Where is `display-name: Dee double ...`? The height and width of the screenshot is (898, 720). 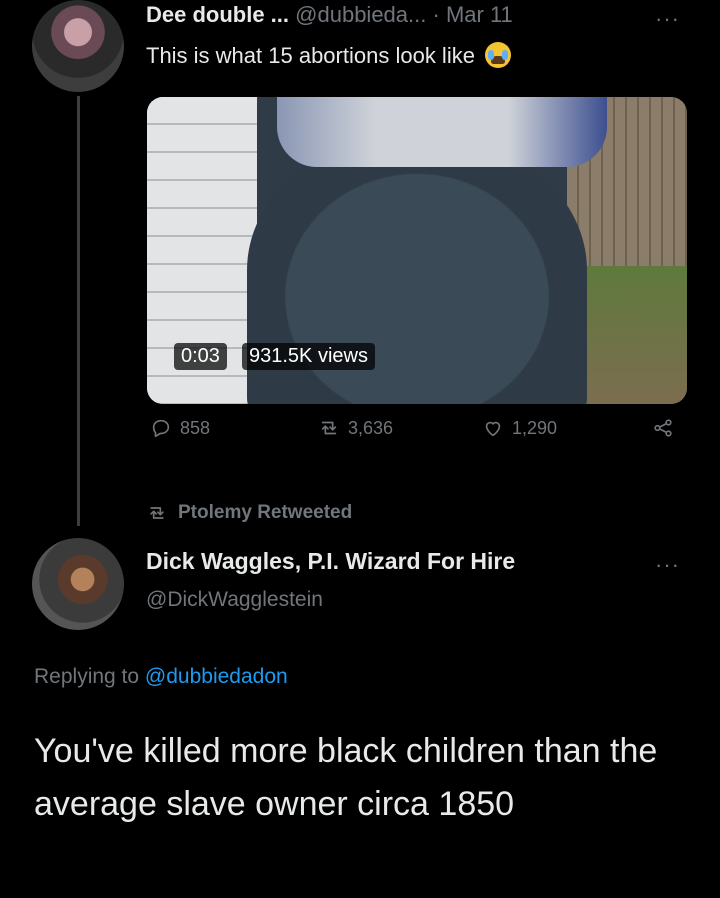 display-name: Dee double ... is located at coordinates (217, 14).